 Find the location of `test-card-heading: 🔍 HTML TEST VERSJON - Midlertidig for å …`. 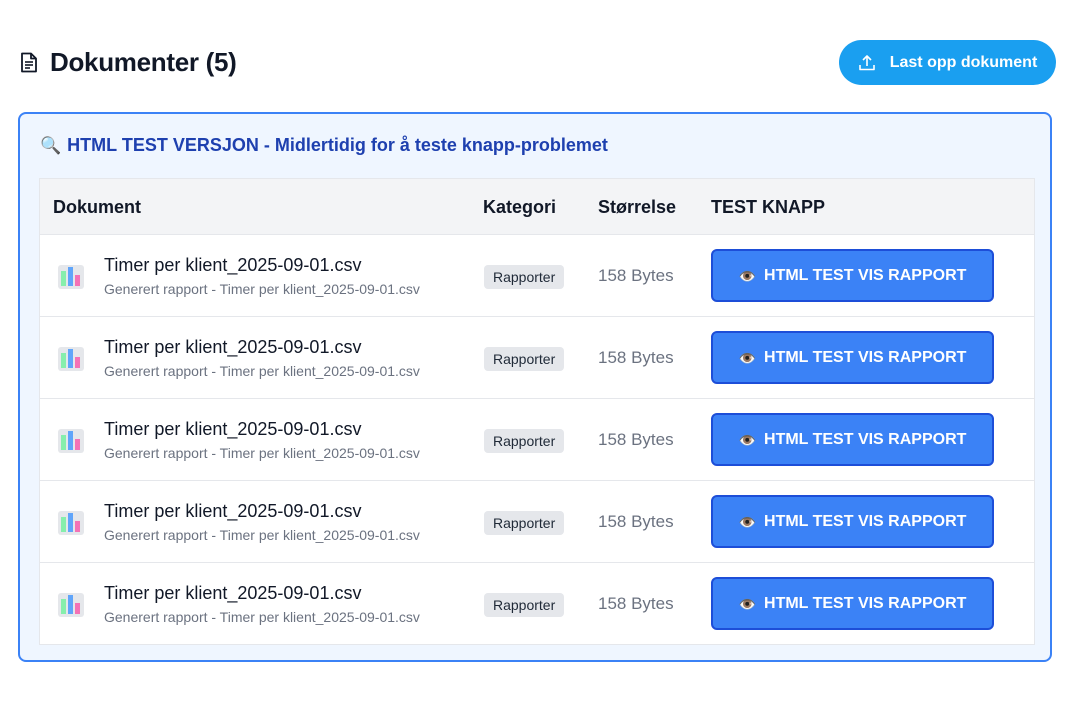

test-card-heading: 🔍 HTML TEST VERSJON - Midlertidig for å … is located at coordinates (324, 145).